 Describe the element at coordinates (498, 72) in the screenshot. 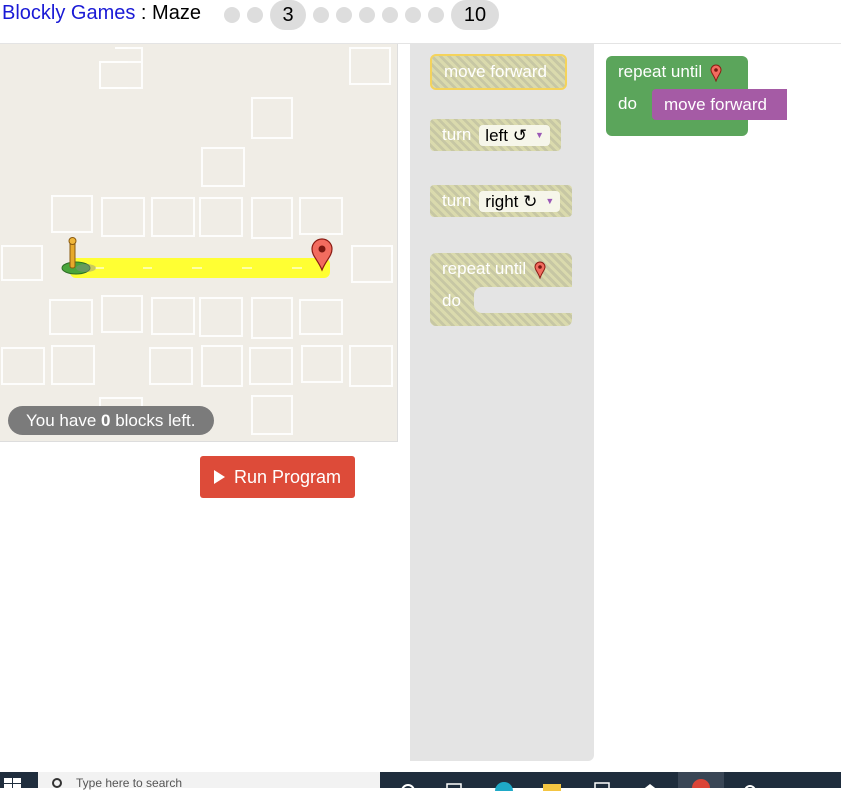

I see `toolbox-move-forward-block: move forward` at that location.